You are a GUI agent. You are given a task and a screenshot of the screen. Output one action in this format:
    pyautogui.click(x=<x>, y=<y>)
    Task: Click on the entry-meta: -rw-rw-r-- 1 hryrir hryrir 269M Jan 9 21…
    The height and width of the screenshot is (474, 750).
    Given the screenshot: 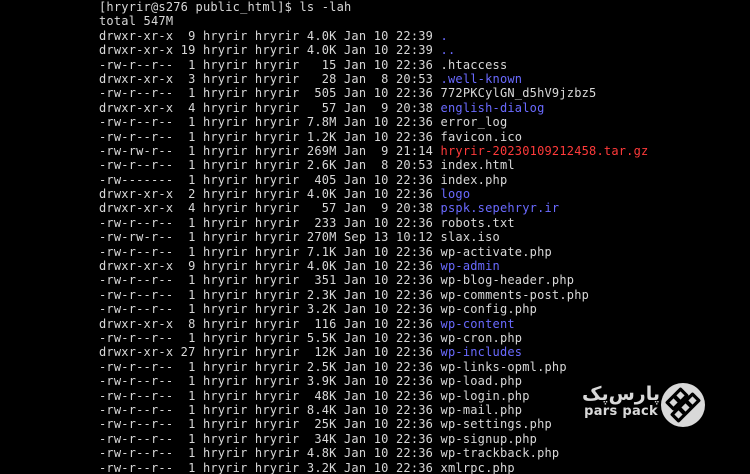 What is the action you would take?
    pyautogui.click(x=270, y=150)
    